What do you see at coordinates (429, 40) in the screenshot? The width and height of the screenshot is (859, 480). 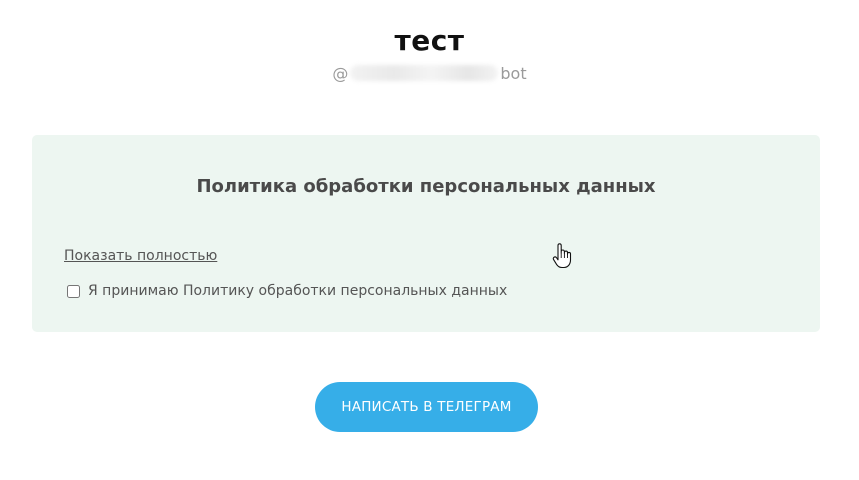 I see `bot-title: тест` at bounding box center [429, 40].